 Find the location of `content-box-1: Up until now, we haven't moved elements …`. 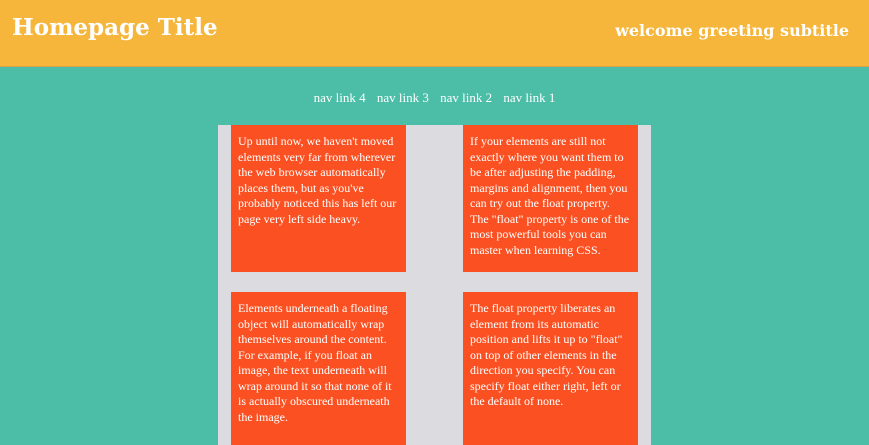

content-box-1: Up until now, we haven't moved elements … is located at coordinates (318, 198).